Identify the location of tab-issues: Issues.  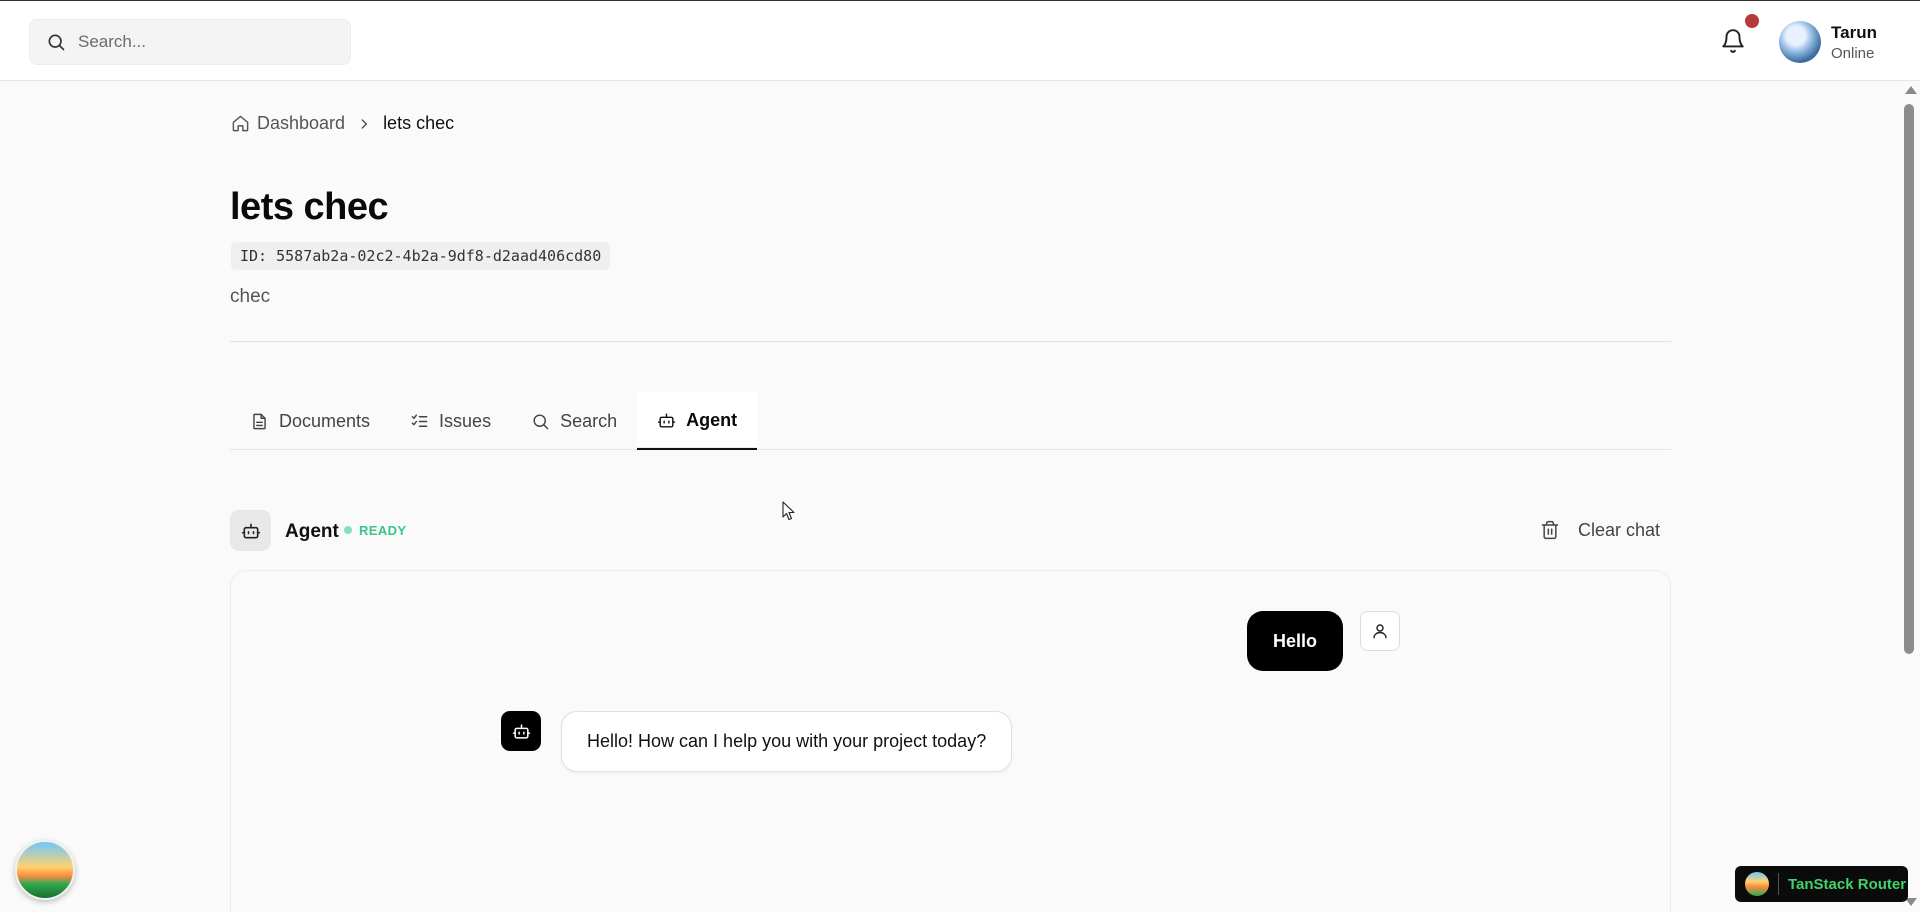
(450, 421).